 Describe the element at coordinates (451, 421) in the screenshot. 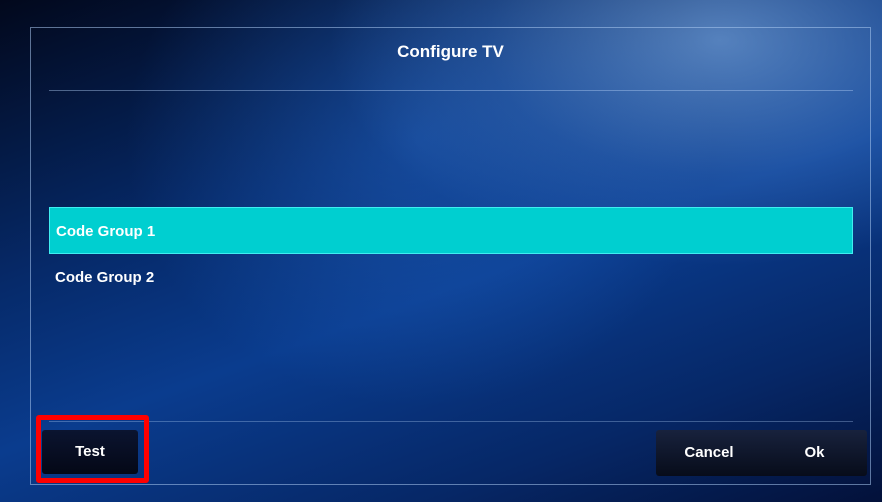

I see `footer-divider` at that location.